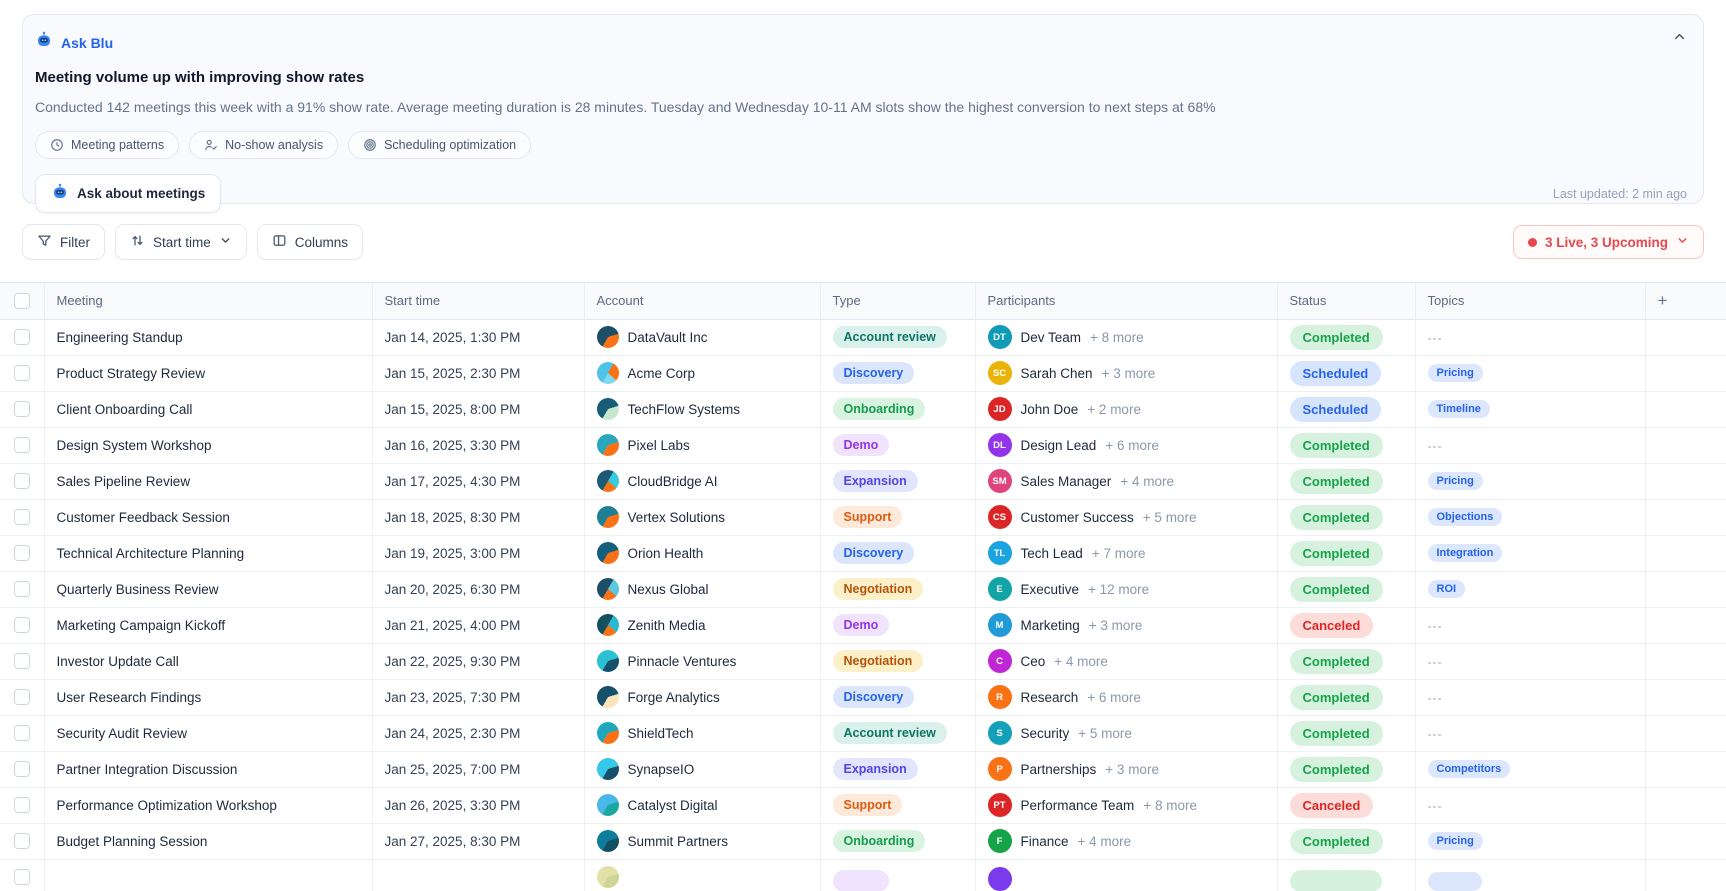 This screenshot has width=1726, height=891. I want to click on header-topics: Topics, so click(1530, 301).